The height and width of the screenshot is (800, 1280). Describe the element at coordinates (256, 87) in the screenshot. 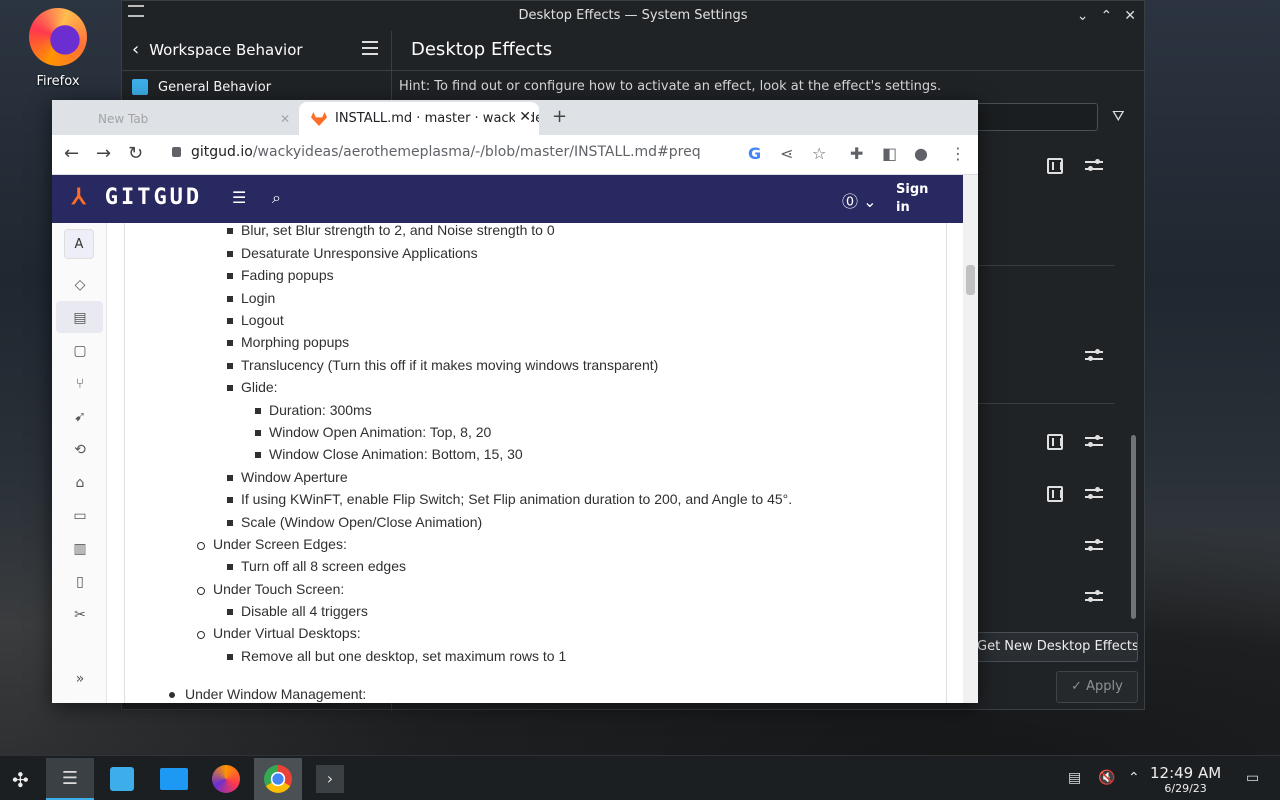

I see `sidebar-item-general-behavior: General Behavior` at that location.